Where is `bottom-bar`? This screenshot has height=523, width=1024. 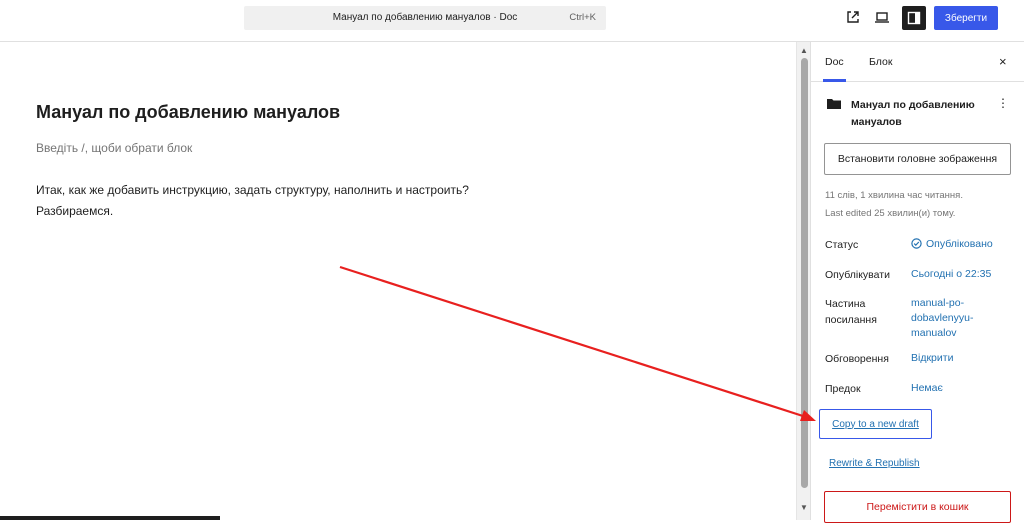 bottom-bar is located at coordinates (110, 518).